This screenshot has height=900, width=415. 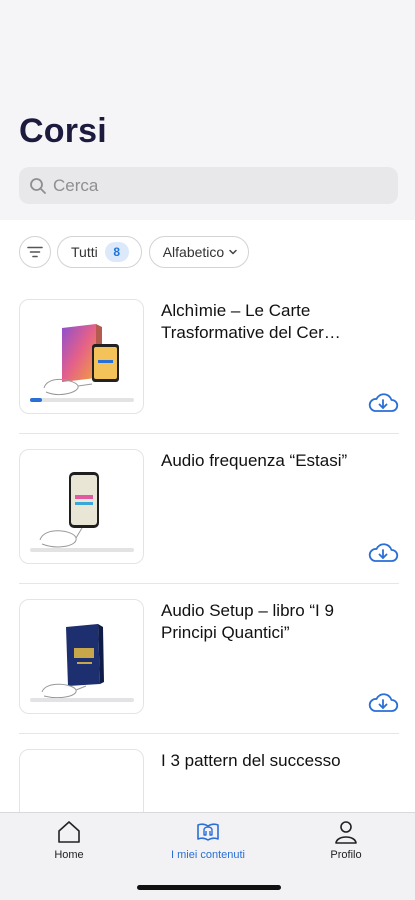 I want to click on count-badge: 8, so click(x=116, y=252).